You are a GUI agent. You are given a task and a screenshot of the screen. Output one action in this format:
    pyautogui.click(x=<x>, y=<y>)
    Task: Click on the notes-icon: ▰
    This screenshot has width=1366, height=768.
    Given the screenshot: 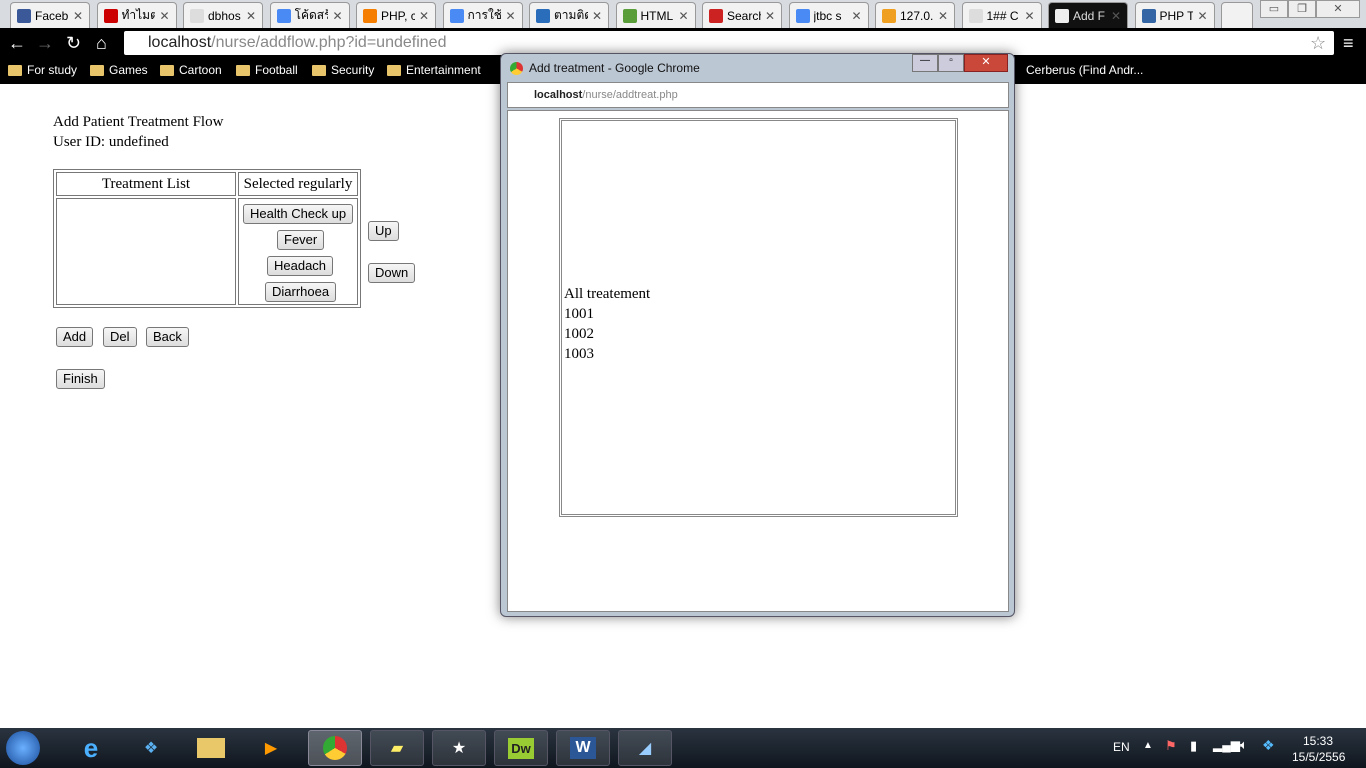 What is the action you would take?
    pyautogui.click(x=397, y=748)
    